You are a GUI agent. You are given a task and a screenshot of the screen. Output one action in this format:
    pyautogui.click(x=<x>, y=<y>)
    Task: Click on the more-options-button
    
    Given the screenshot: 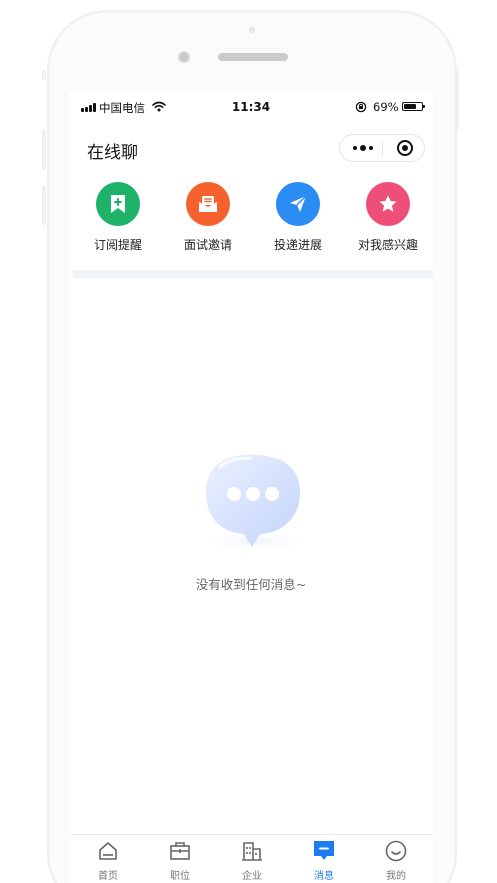 What is the action you would take?
    pyautogui.click(x=363, y=148)
    